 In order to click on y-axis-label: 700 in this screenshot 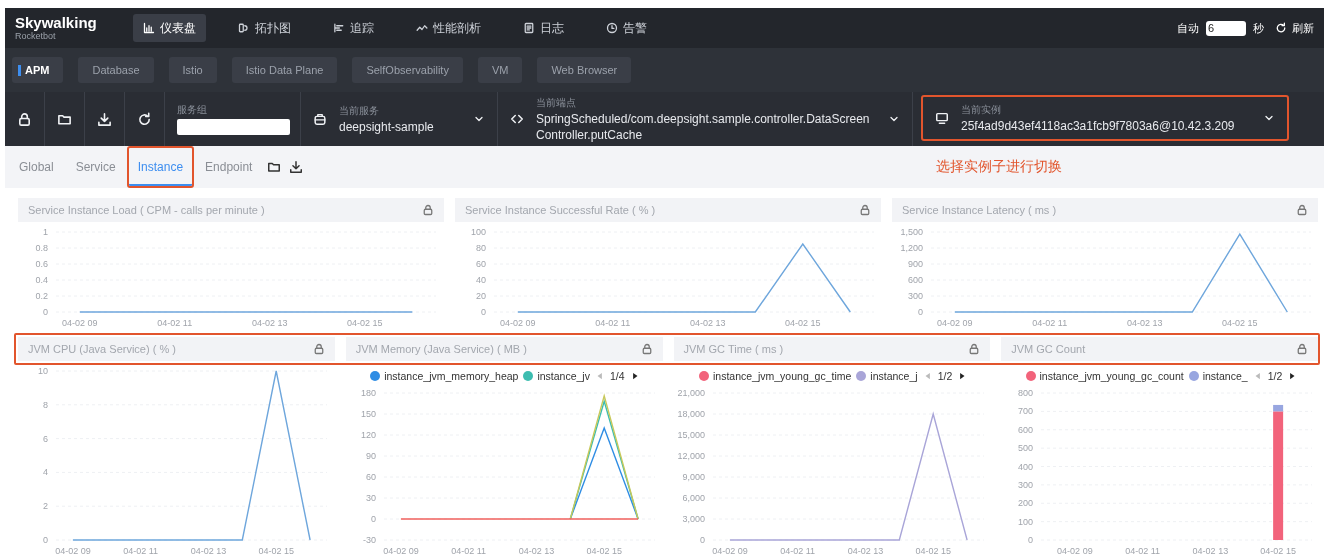, I will do `click(1025, 411)`.